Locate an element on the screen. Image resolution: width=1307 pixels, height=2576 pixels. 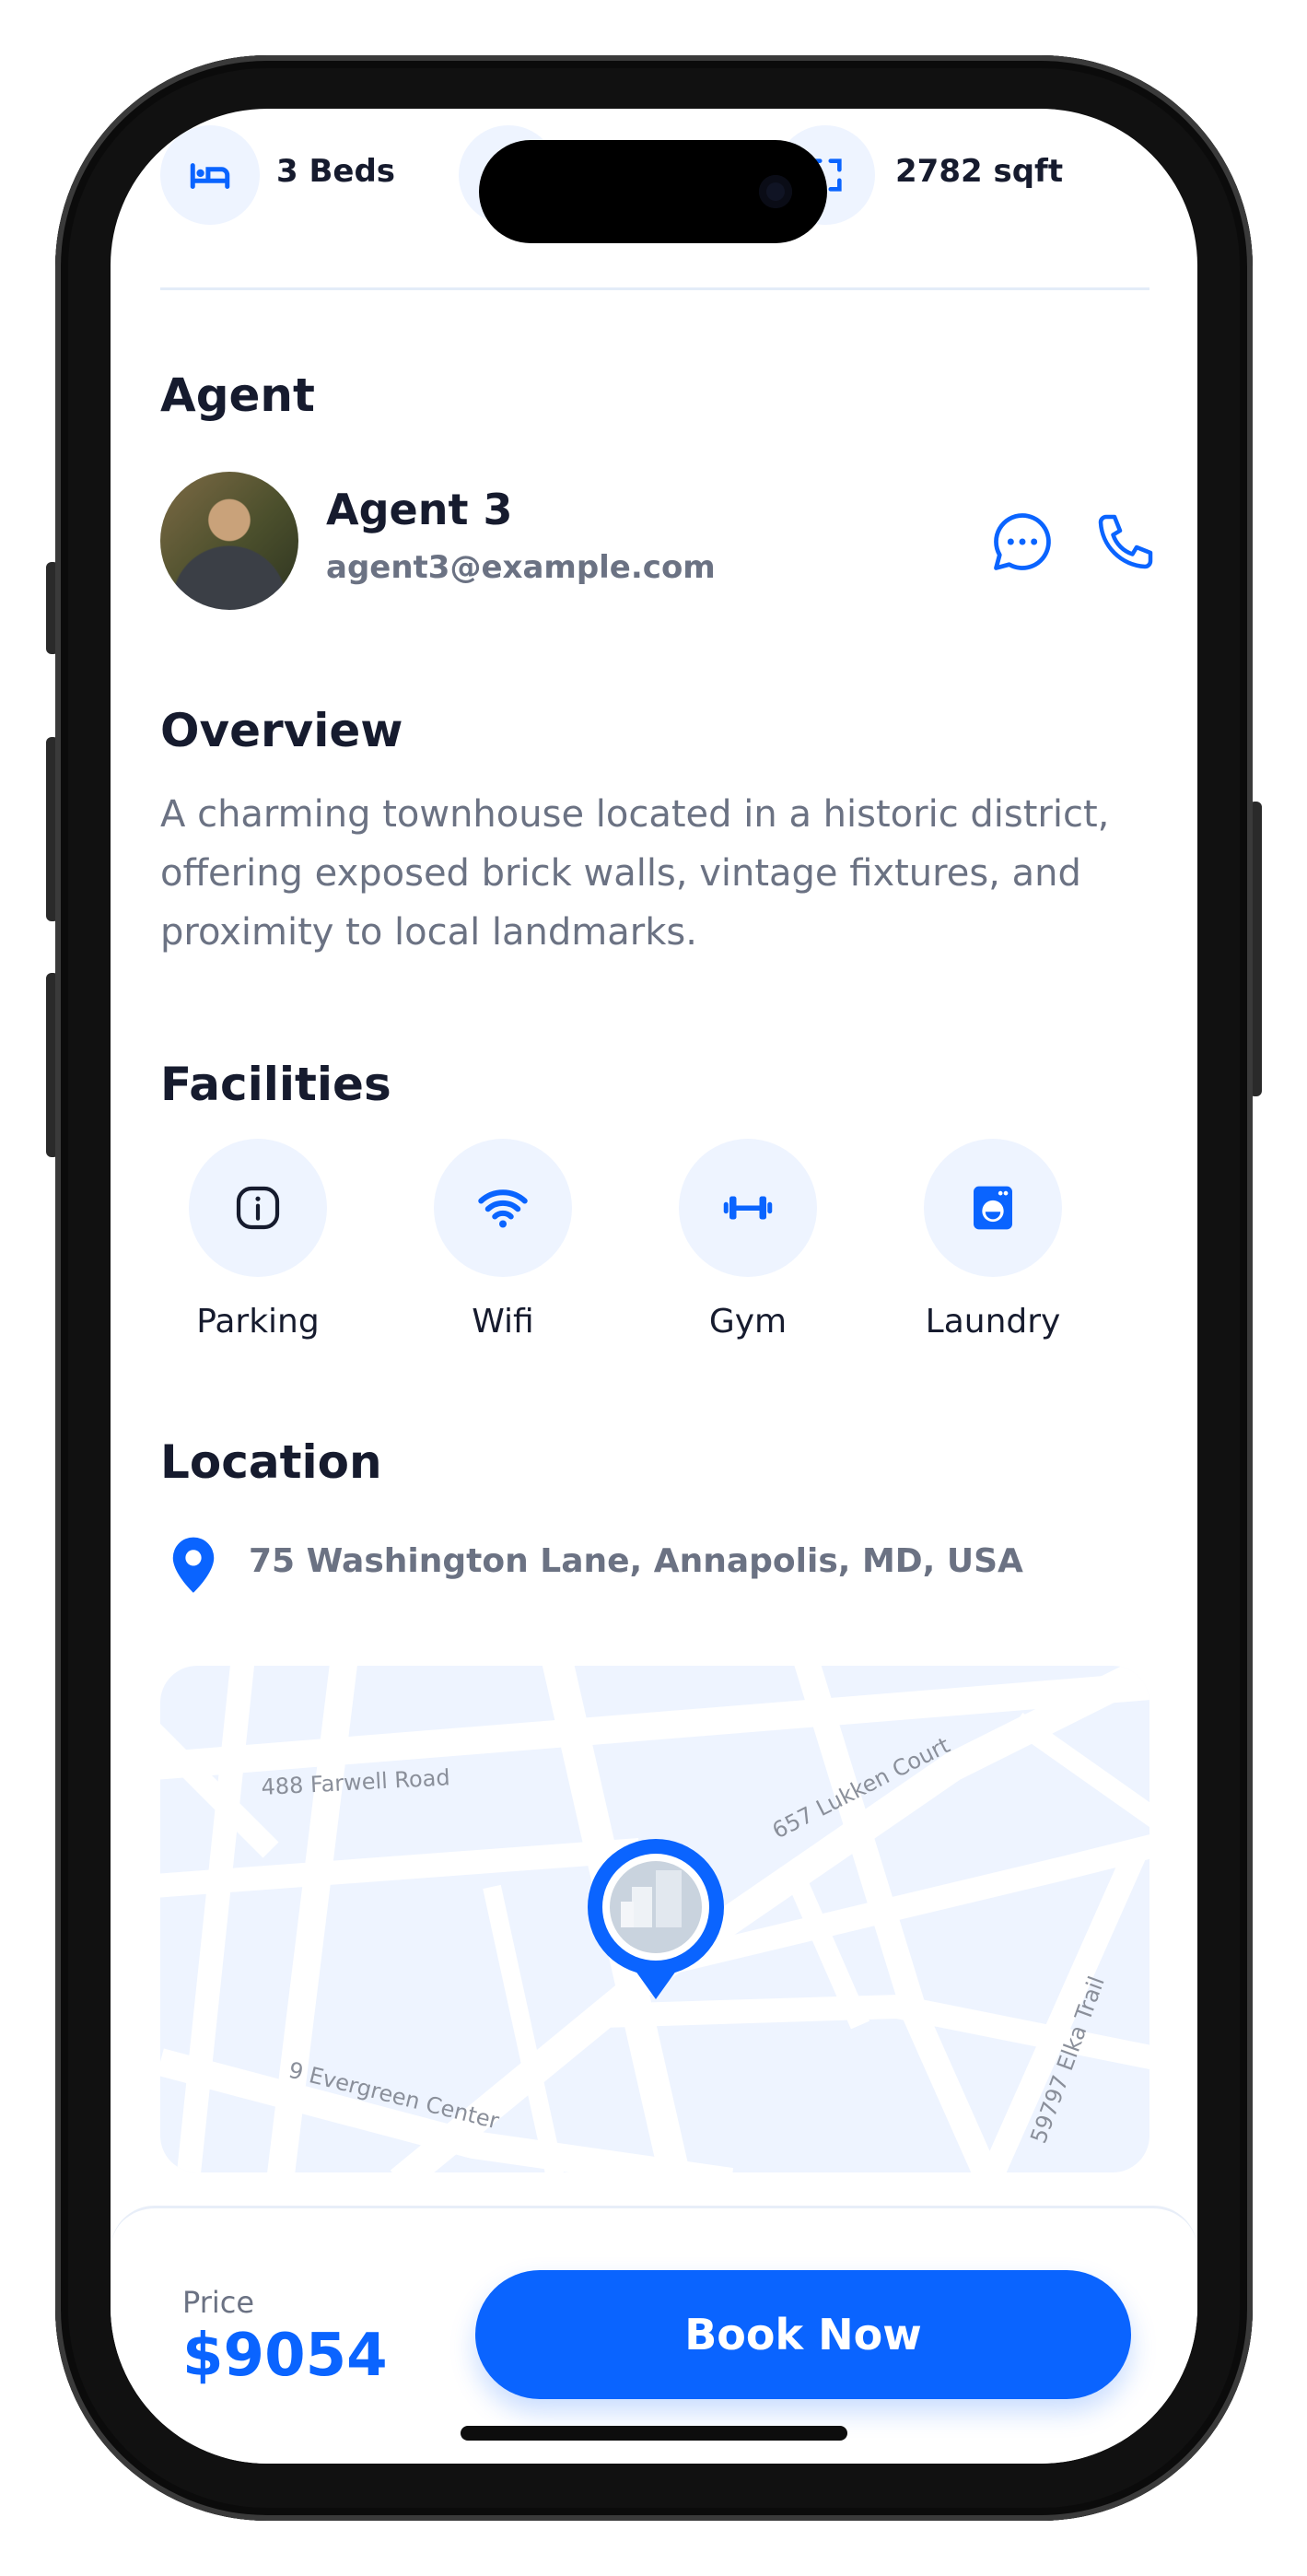
bed-icon is located at coordinates (210, 176).